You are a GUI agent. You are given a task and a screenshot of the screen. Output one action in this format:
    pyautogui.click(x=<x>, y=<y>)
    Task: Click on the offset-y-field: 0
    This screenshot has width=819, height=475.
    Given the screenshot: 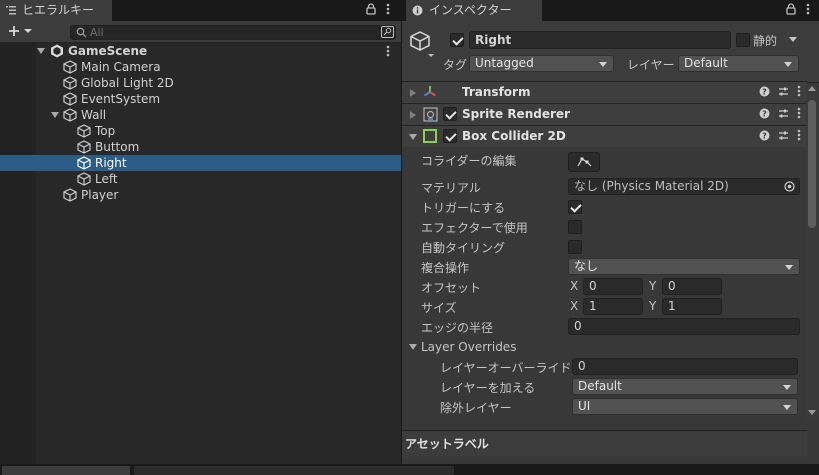 What is the action you would take?
    pyautogui.click(x=692, y=286)
    